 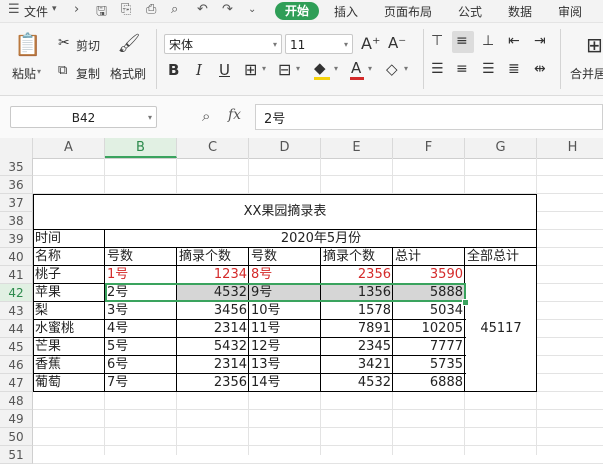 What do you see at coordinates (501, 329) in the screenshot?
I see `grand-total-value: 45117` at bounding box center [501, 329].